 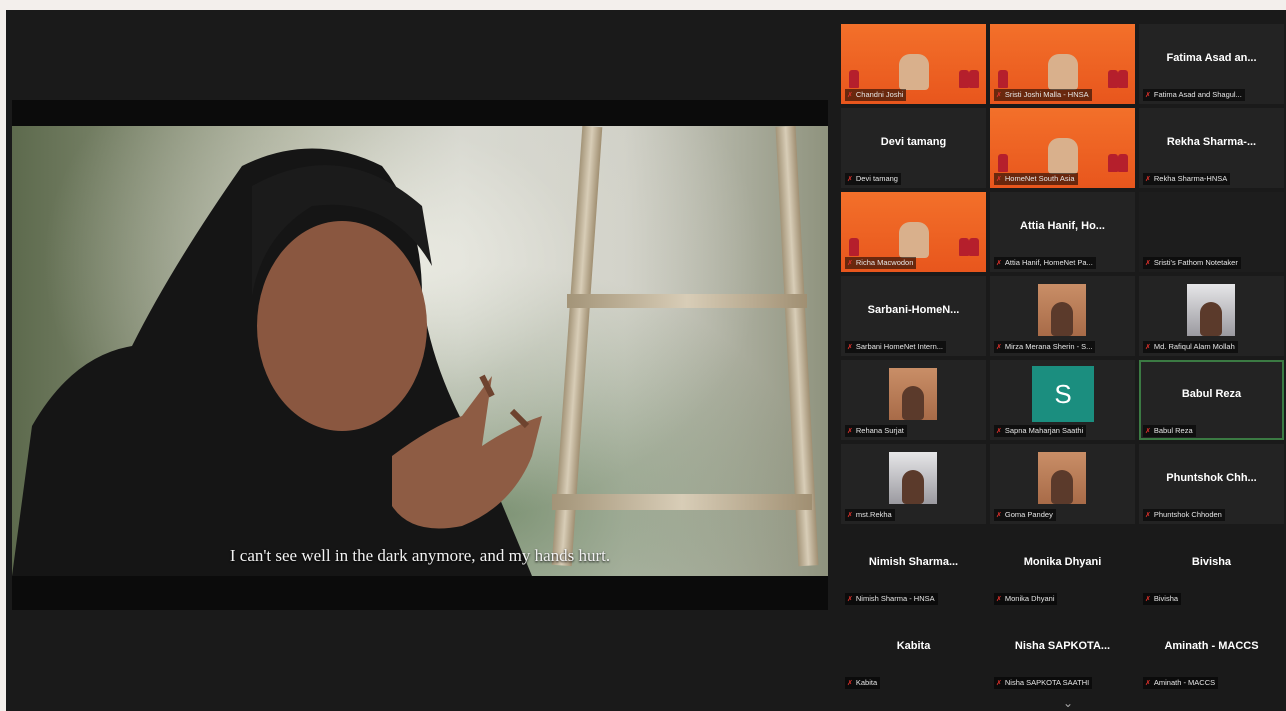 I want to click on participant-name-label: ✗ Phuntshok Chhoden, so click(x=1184, y=515).